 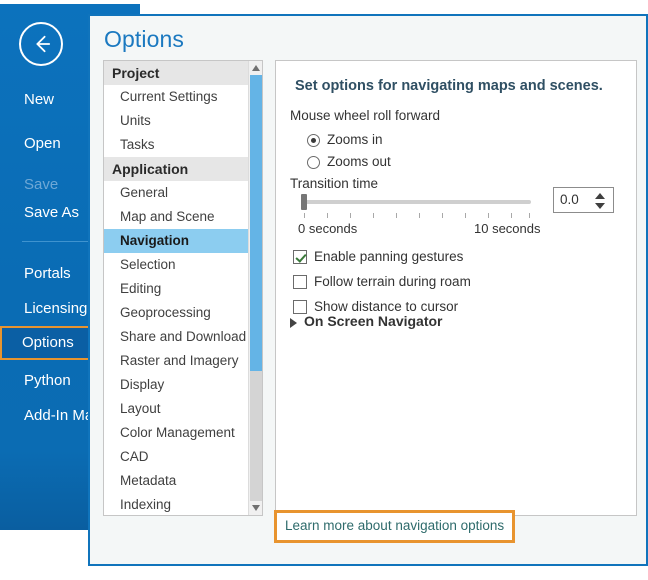 I want to click on category-item-editing: Editing, so click(x=176, y=289).